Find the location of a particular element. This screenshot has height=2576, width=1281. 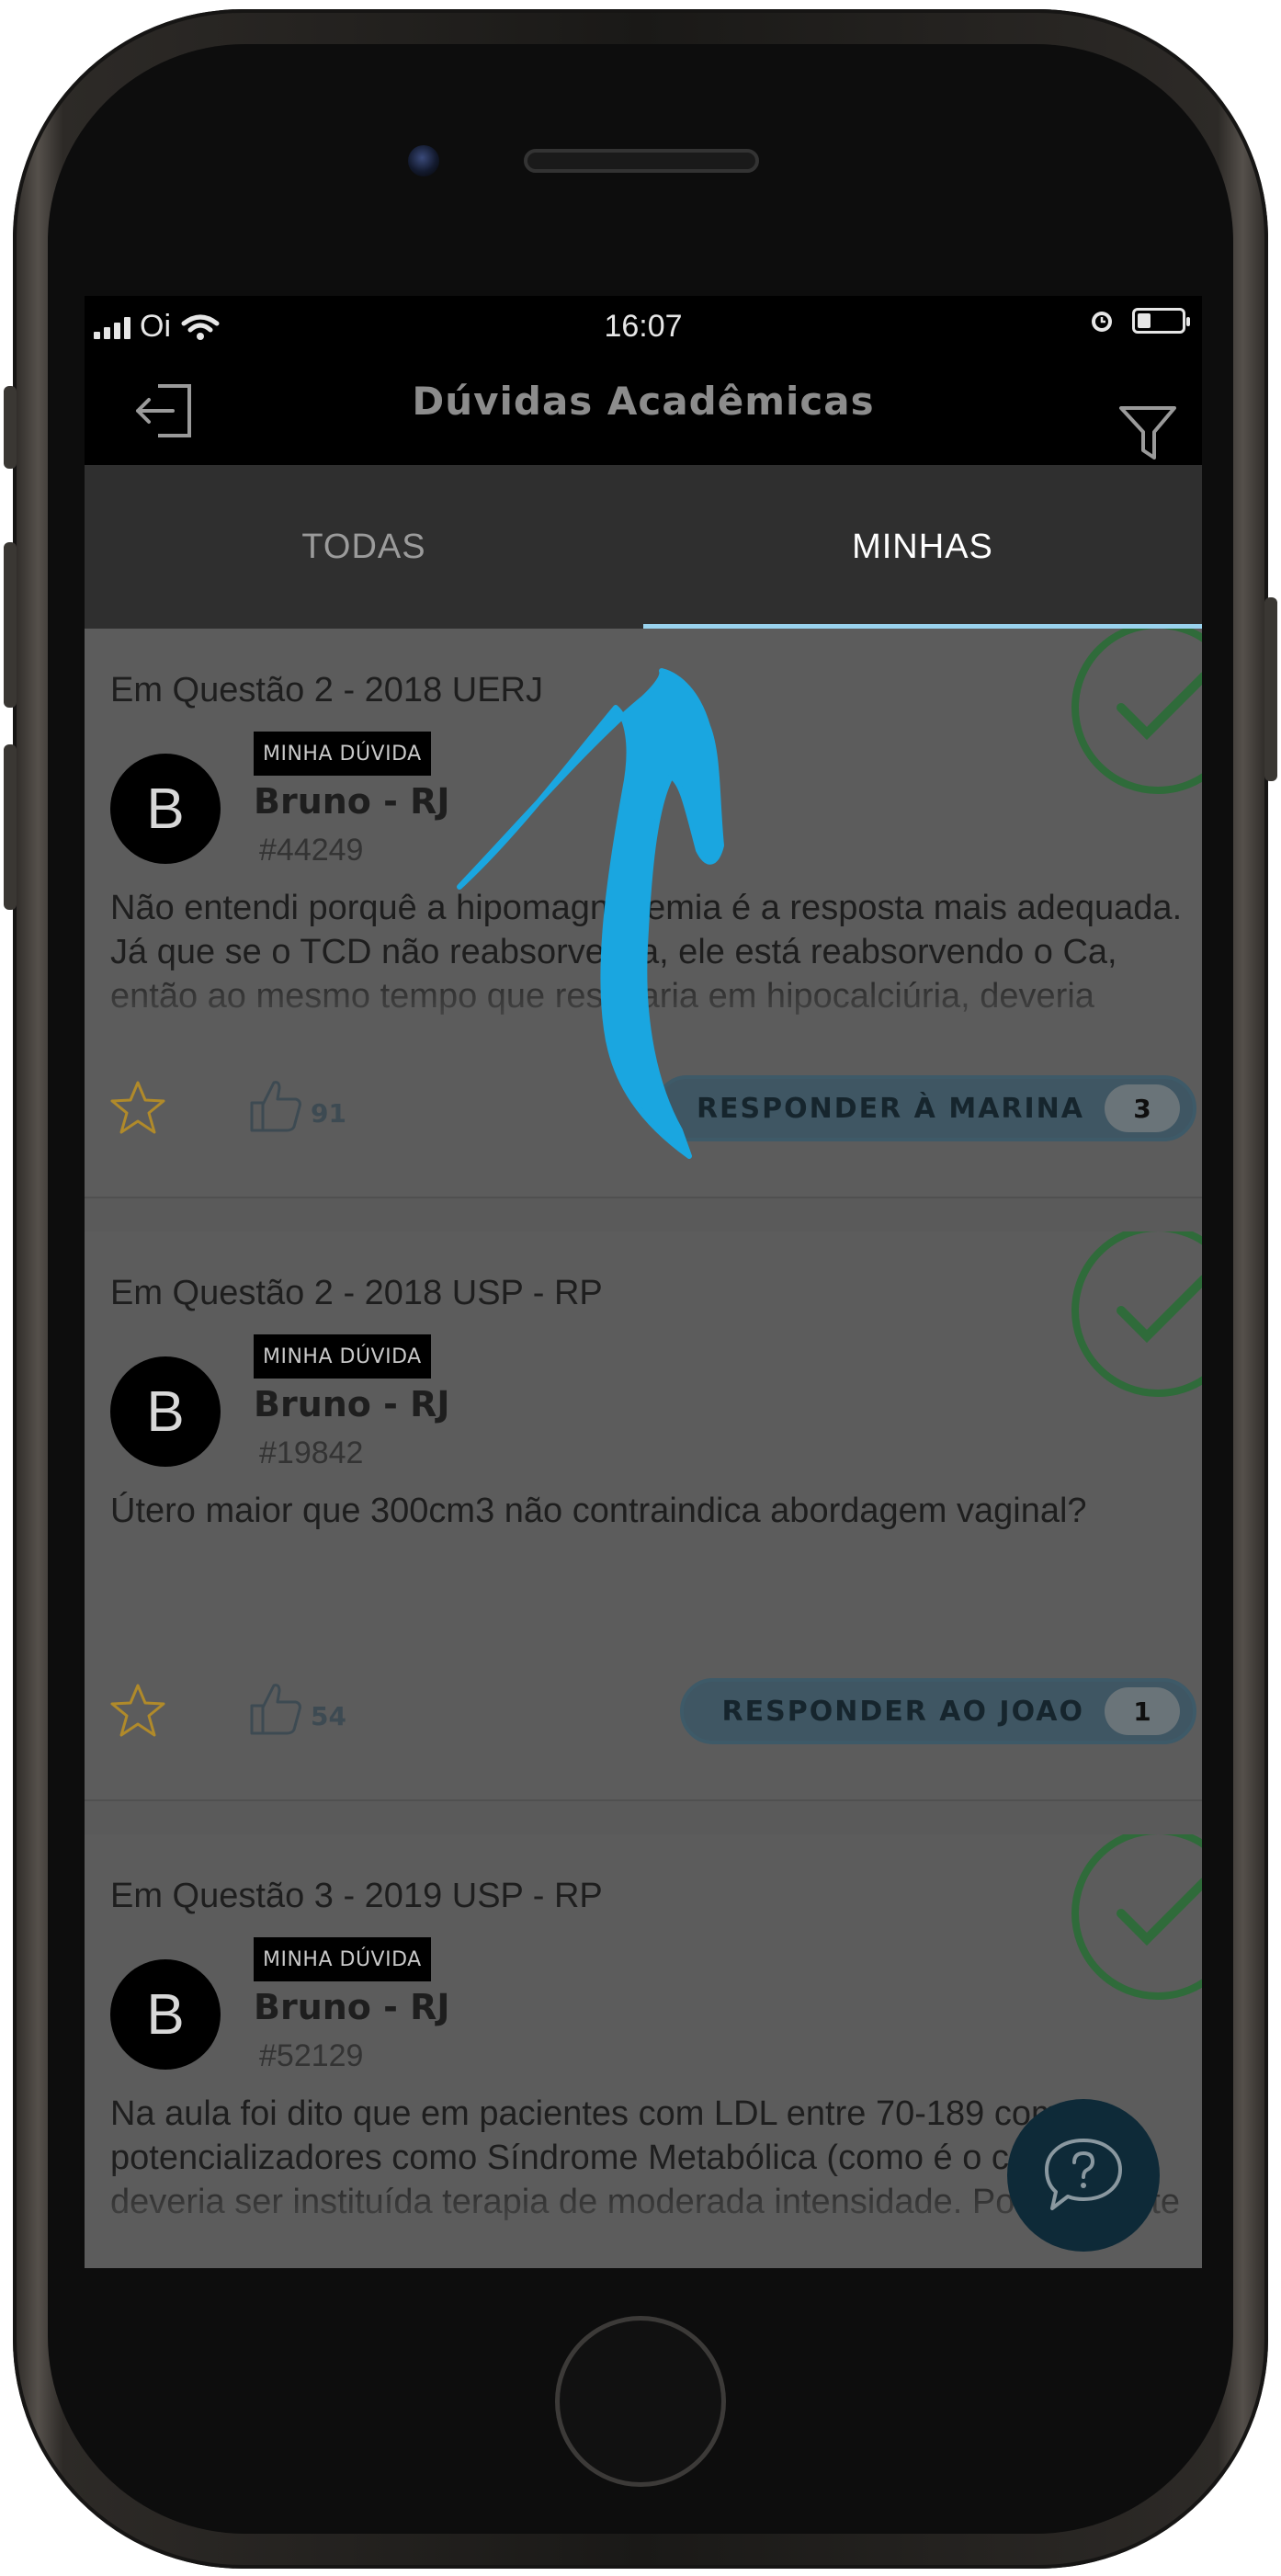

like-button: 91 is located at coordinates (297, 1105).